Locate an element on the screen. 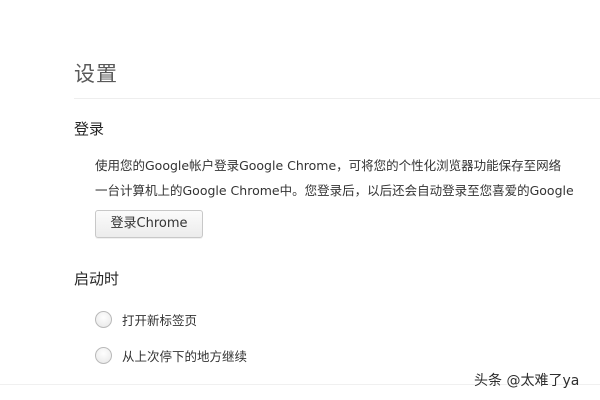  title-divider is located at coordinates (337, 98).